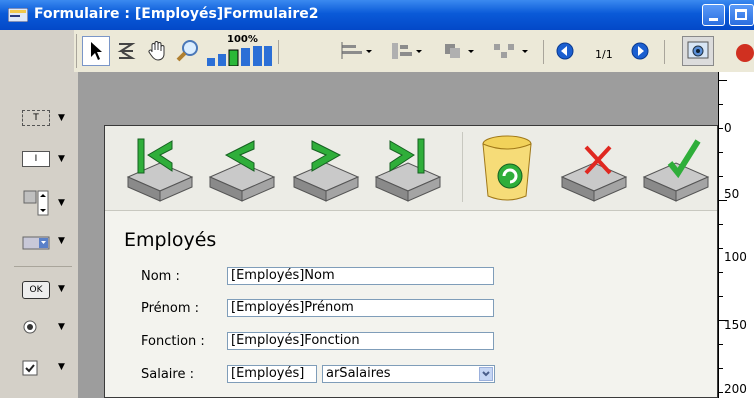 The image size is (754, 398). I want to click on ruler-label-200: 200, so click(735, 389).